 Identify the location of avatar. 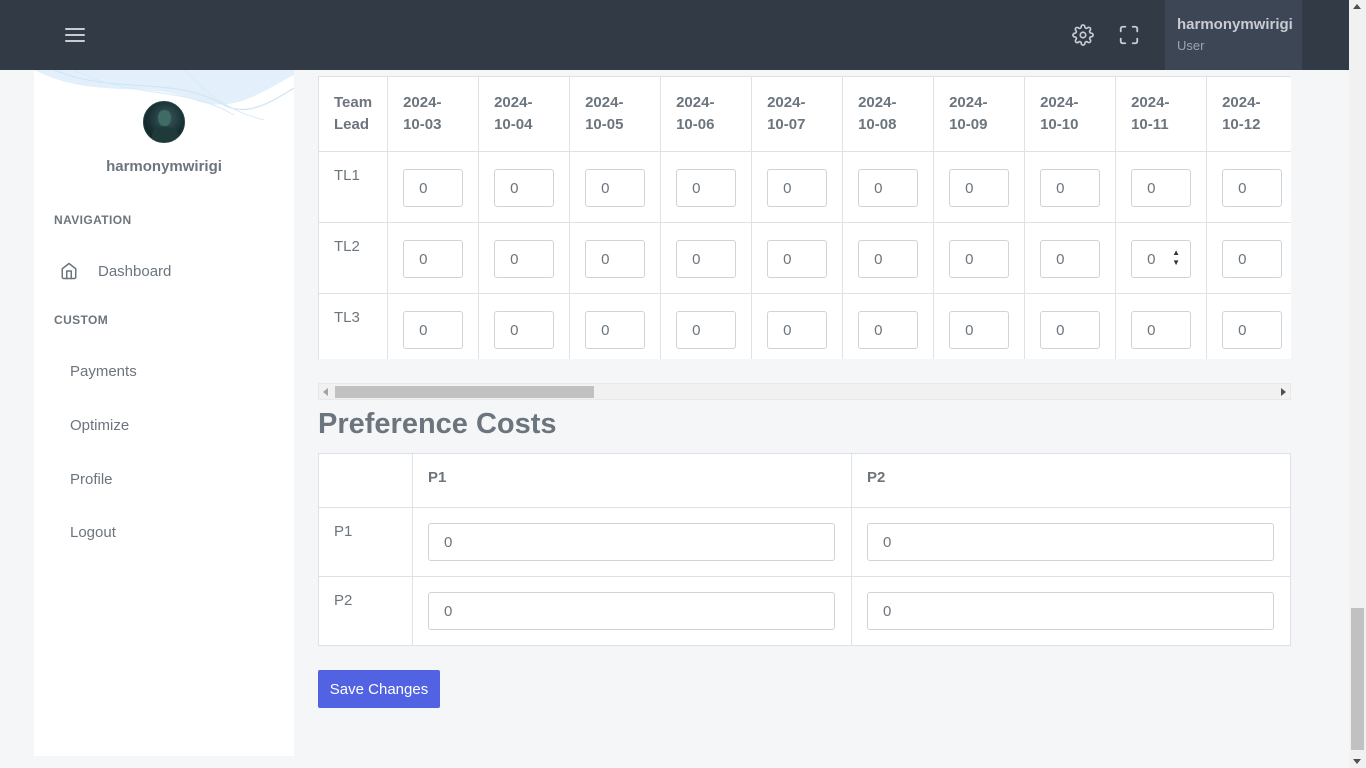
(164, 122).